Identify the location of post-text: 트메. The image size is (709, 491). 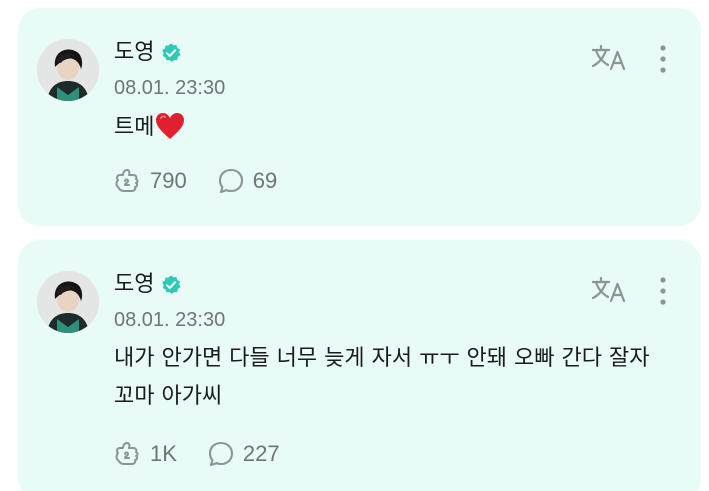
(394, 128).